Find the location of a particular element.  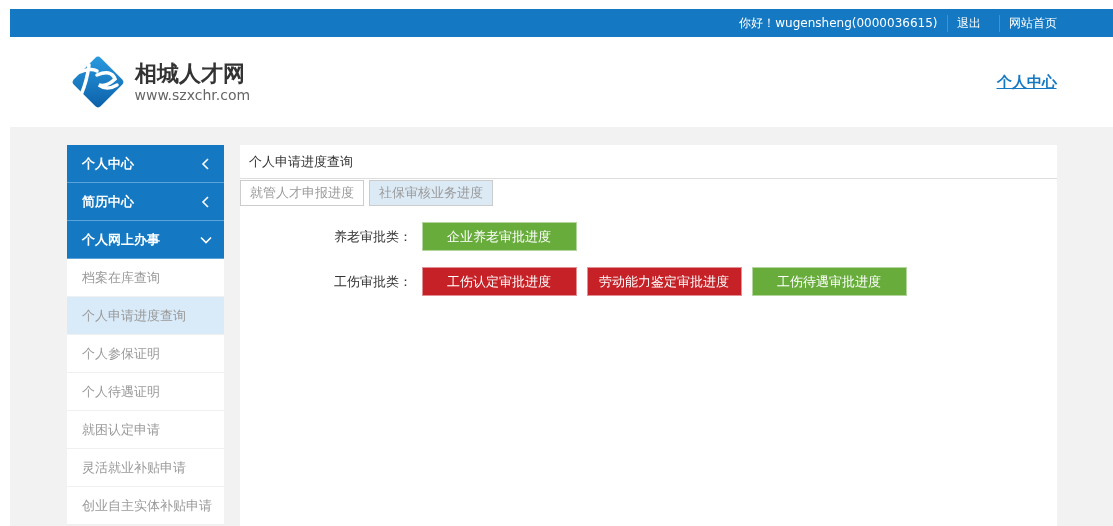

sidebar-item: 个人待遇证明 is located at coordinates (145, 392).